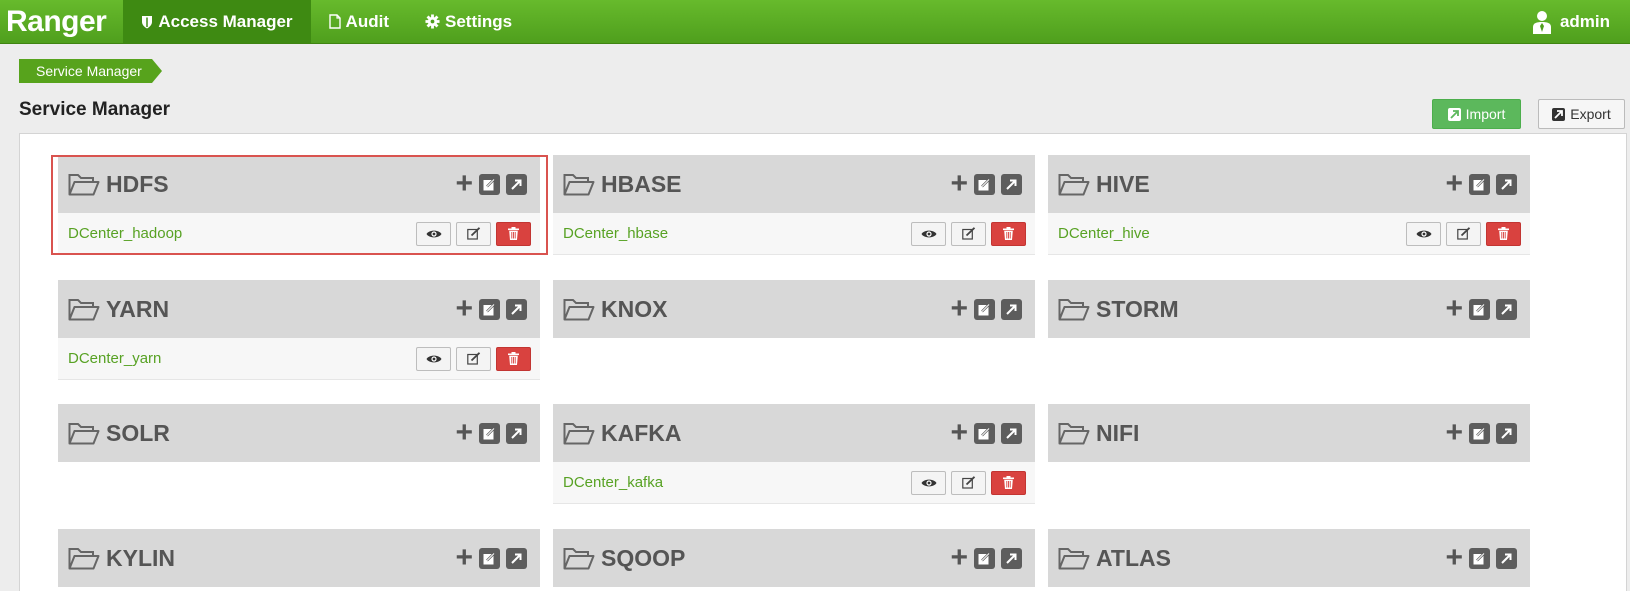  I want to click on repo-link: DCenter_hadoop, so click(125, 233).